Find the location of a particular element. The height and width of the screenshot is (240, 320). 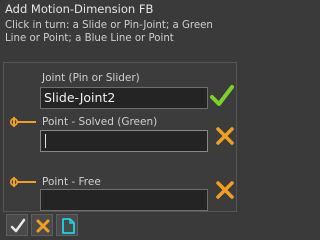

dialog-title: Add Motion-Dimension FB is located at coordinates (79, 9).